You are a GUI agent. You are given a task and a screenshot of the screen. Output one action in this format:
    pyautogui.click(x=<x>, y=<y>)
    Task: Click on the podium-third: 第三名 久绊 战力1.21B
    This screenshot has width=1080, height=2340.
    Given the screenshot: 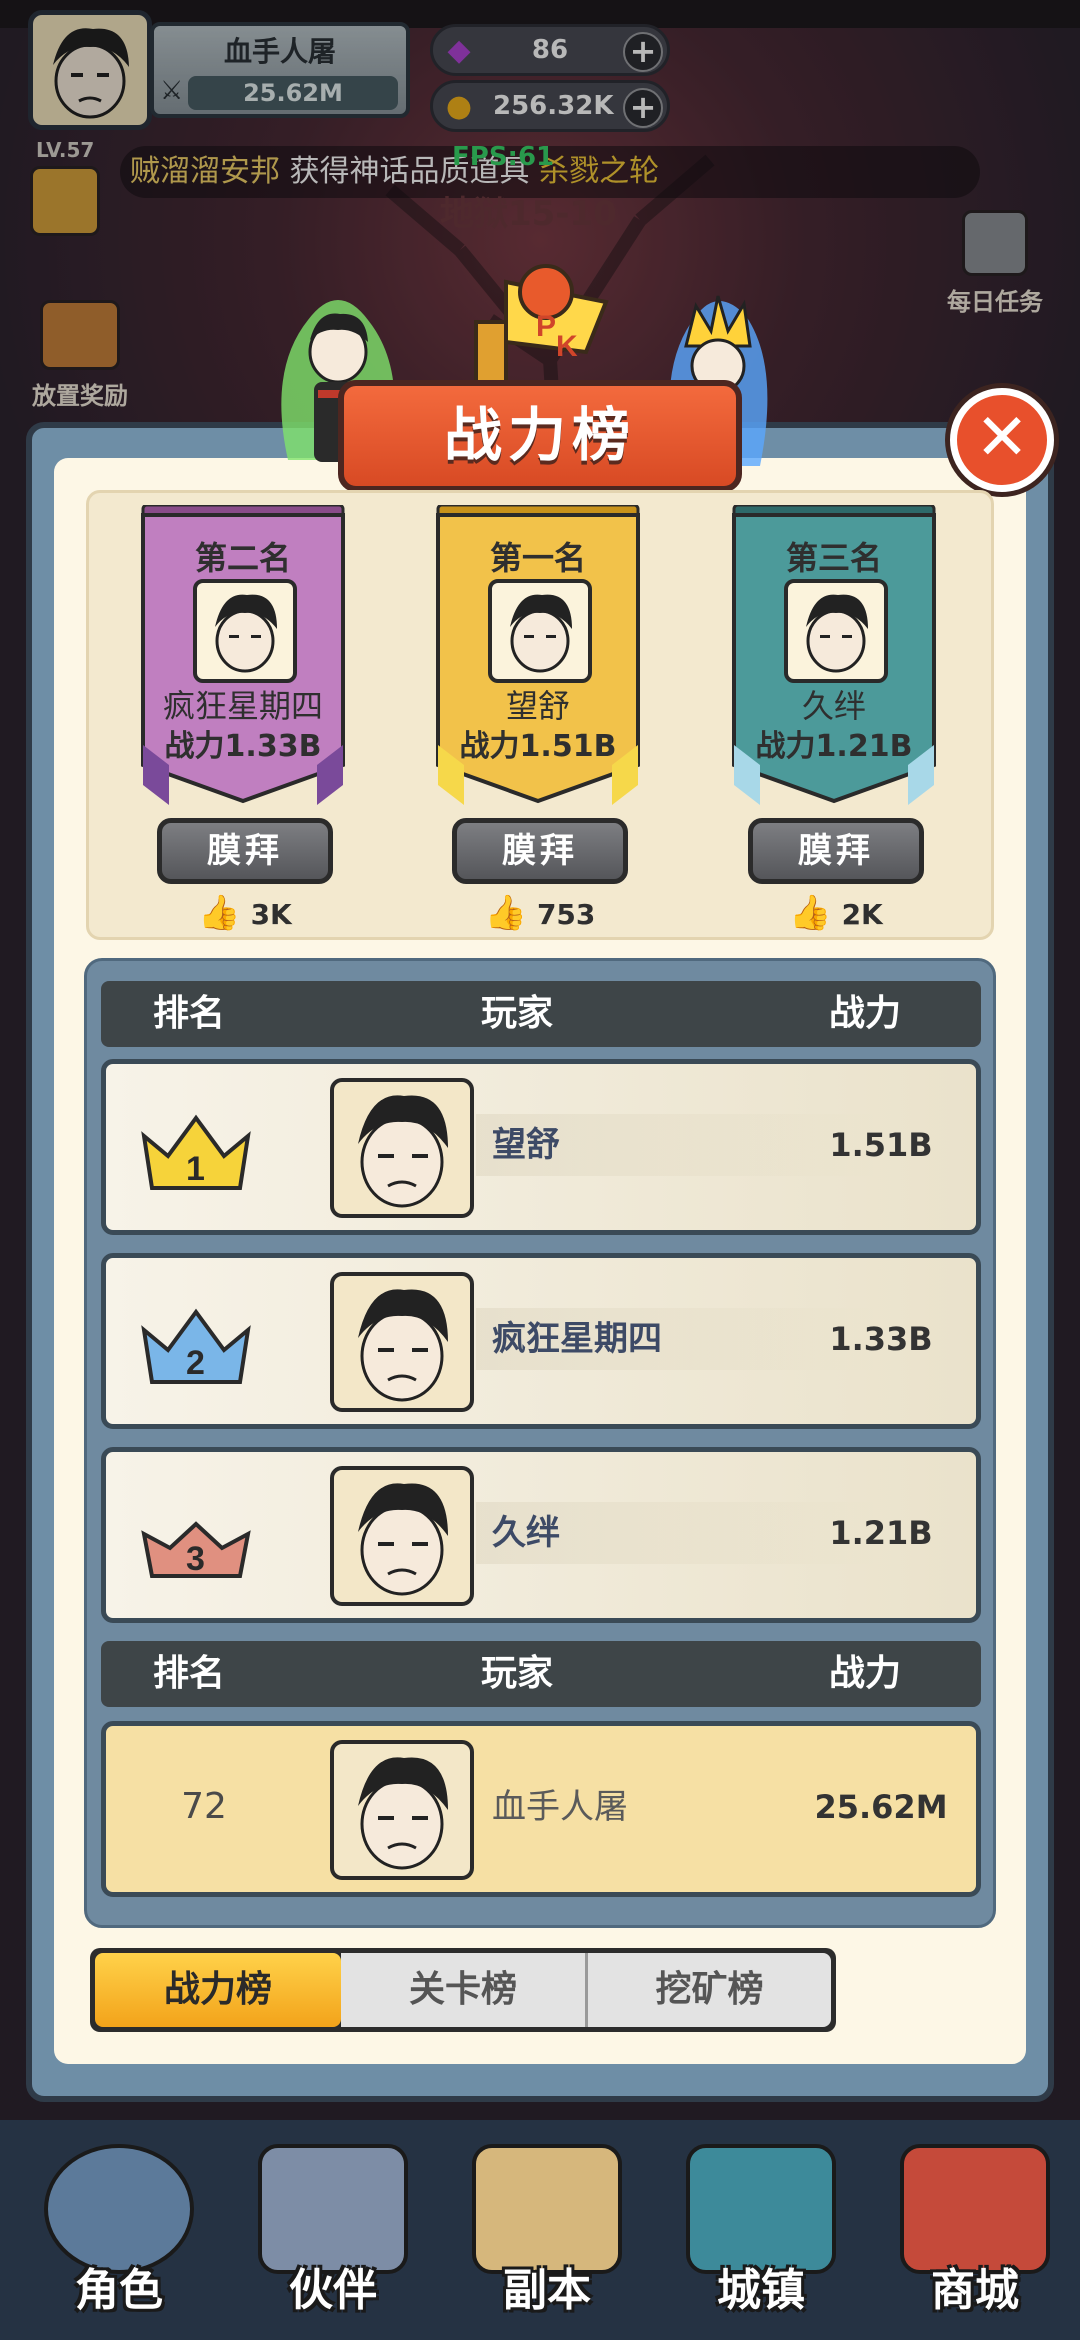 What is the action you would take?
    pyautogui.click(x=834, y=655)
    